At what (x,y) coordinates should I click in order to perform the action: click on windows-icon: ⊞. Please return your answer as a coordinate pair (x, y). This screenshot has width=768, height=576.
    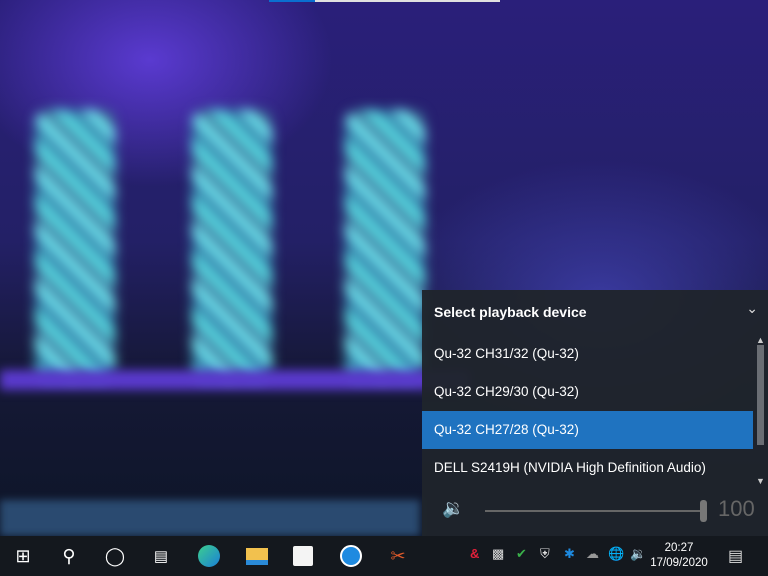
    Looking at the image, I should click on (23, 555).